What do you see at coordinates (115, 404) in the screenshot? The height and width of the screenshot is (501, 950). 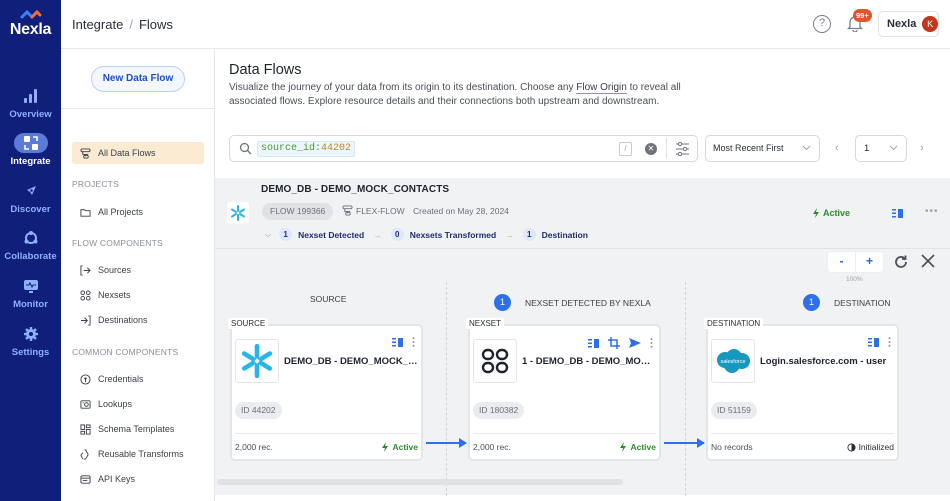 I see `sidebar-item-label: Lookups` at bounding box center [115, 404].